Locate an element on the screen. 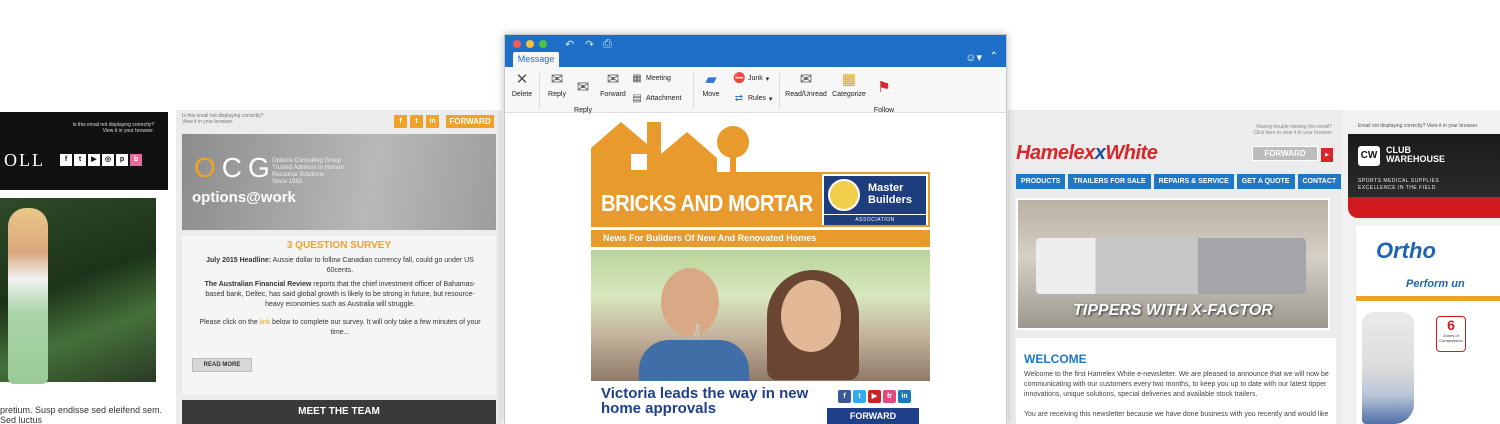 Image resolution: width=1500 pixels, height=424 pixels. clubwarehouse-name: CLUB WAREHOUSE is located at coordinates (1416, 154).